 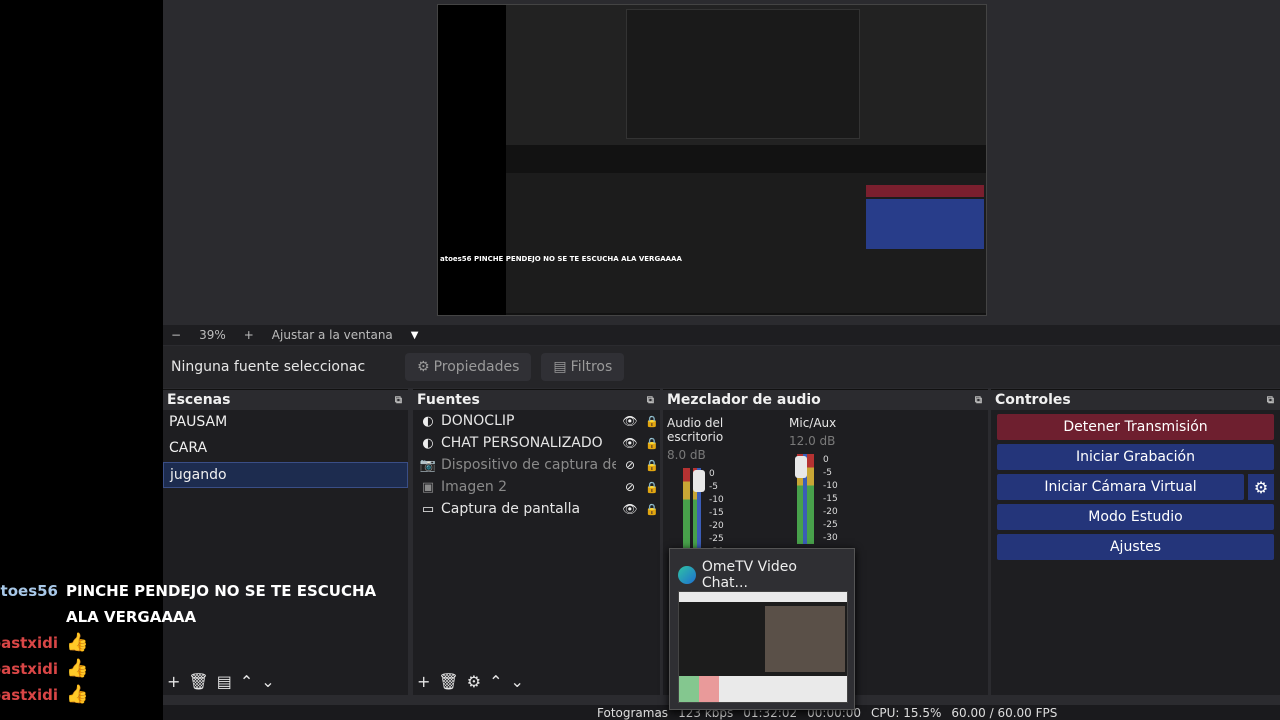 What do you see at coordinates (249, 335) in the screenshot?
I see `zoom-in-button: +` at bounding box center [249, 335].